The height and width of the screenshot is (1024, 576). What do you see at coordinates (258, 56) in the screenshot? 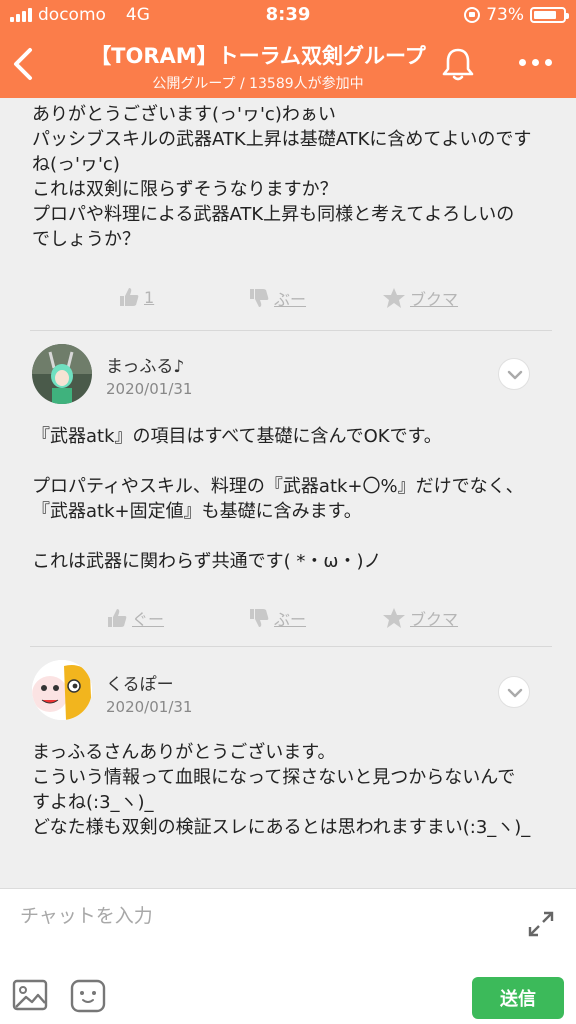
I see `group-title: 【TORAM】トーラム双剣グループ` at bounding box center [258, 56].